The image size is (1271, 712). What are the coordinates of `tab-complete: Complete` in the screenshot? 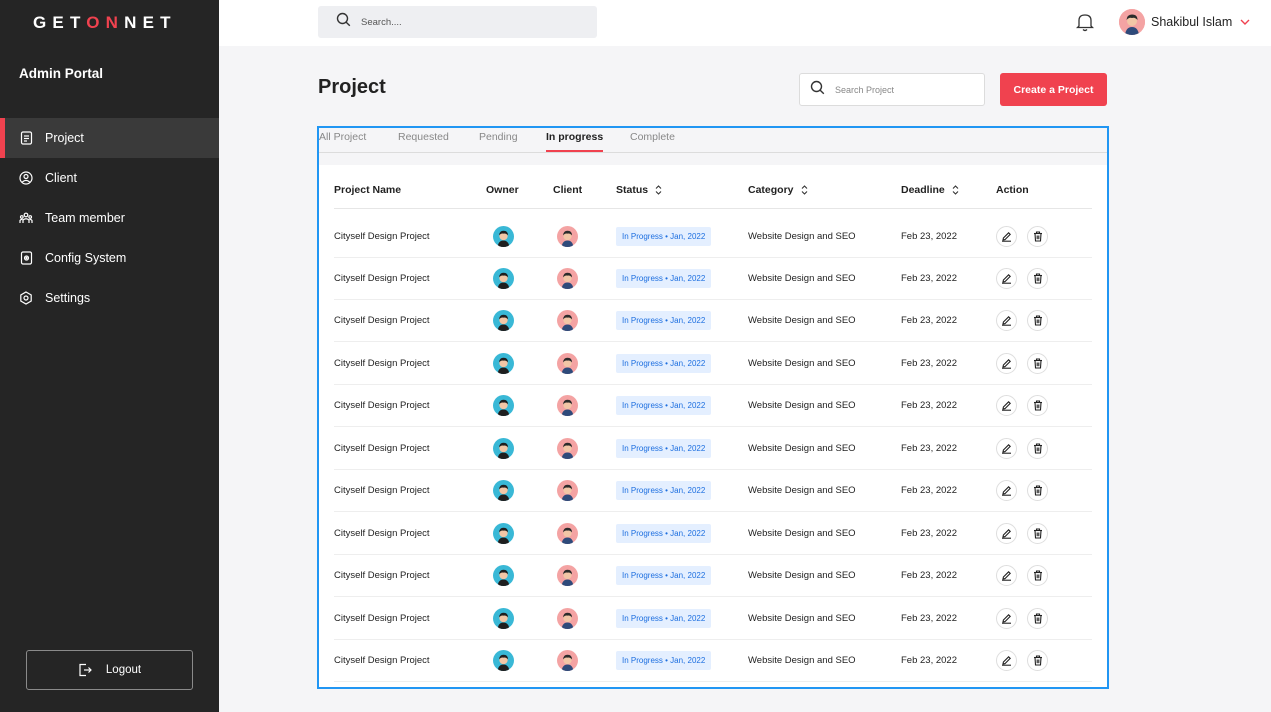 It's located at (652, 137).